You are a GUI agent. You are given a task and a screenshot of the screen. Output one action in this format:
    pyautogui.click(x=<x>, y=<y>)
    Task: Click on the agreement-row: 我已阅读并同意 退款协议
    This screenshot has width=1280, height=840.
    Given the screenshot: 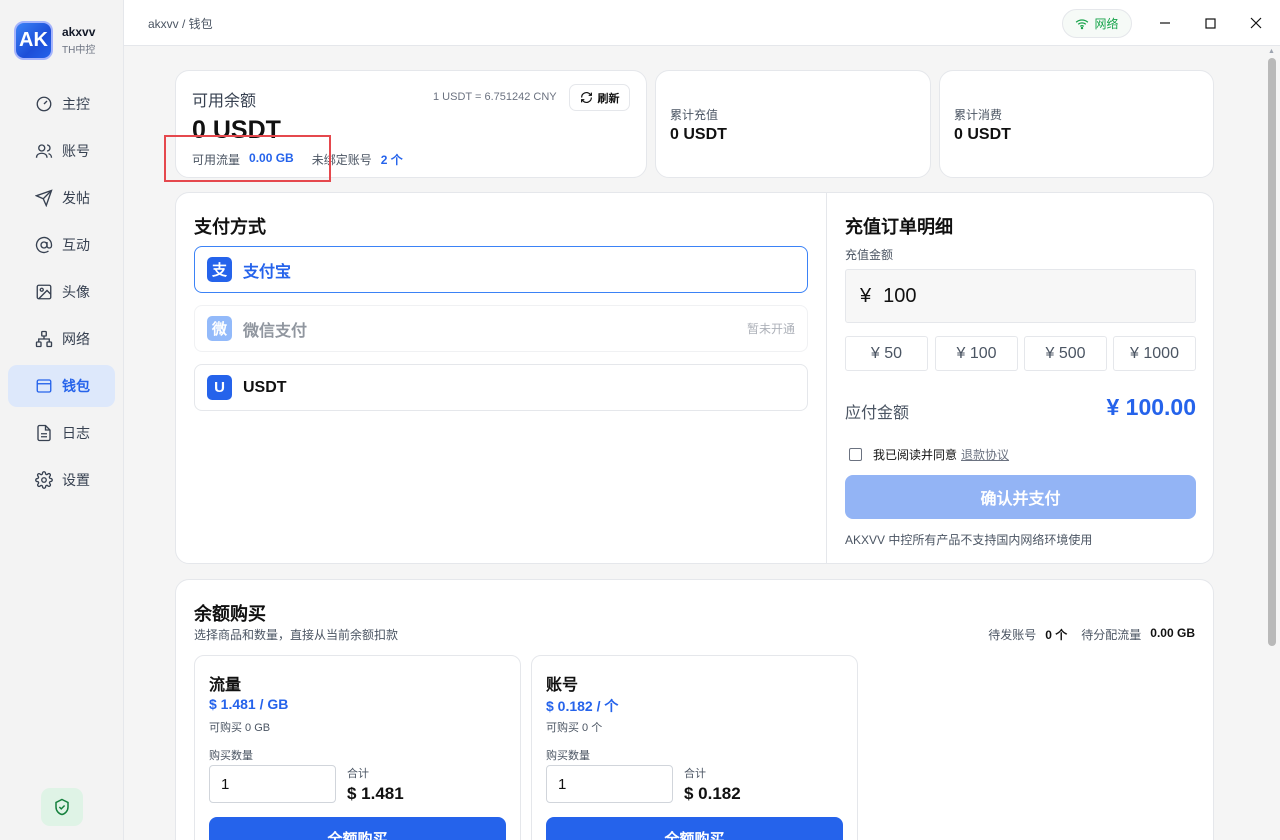 What is the action you would take?
    pyautogui.click(x=929, y=454)
    